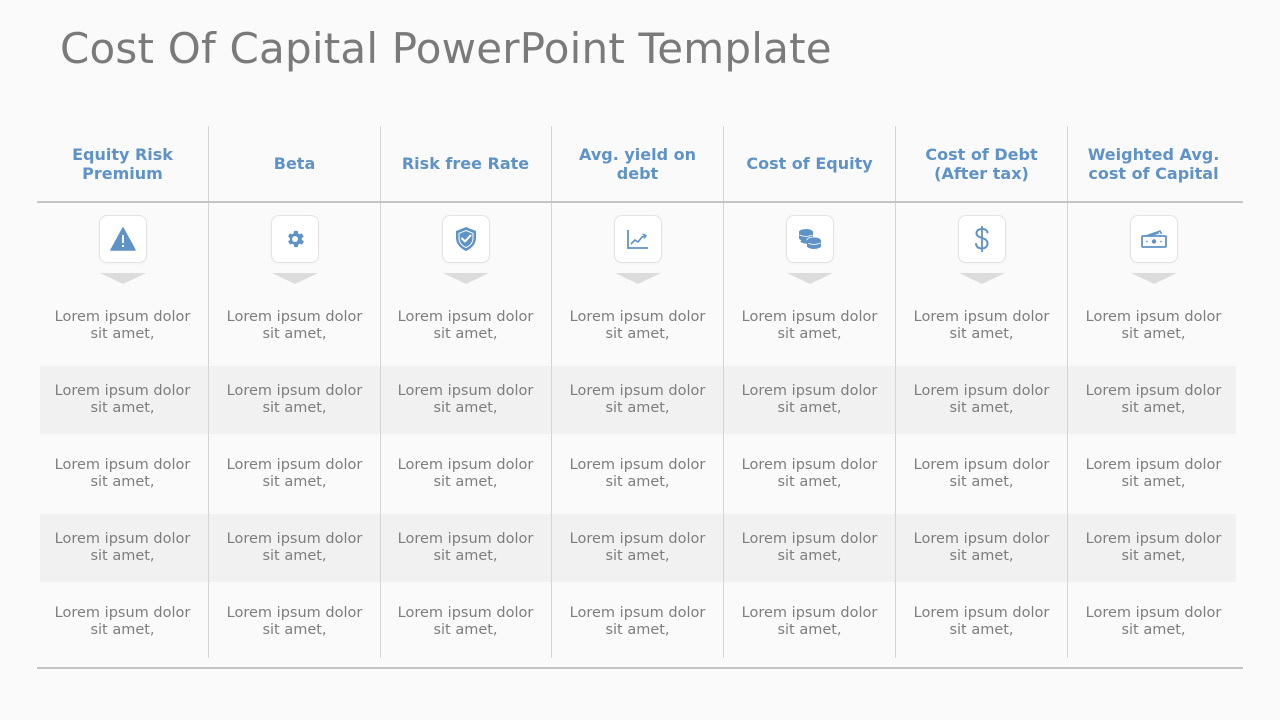  What do you see at coordinates (1153, 163) in the screenshot?
I see `column-header: Weighted Avg. cost of Capital` at bounding box center [1153, 163].